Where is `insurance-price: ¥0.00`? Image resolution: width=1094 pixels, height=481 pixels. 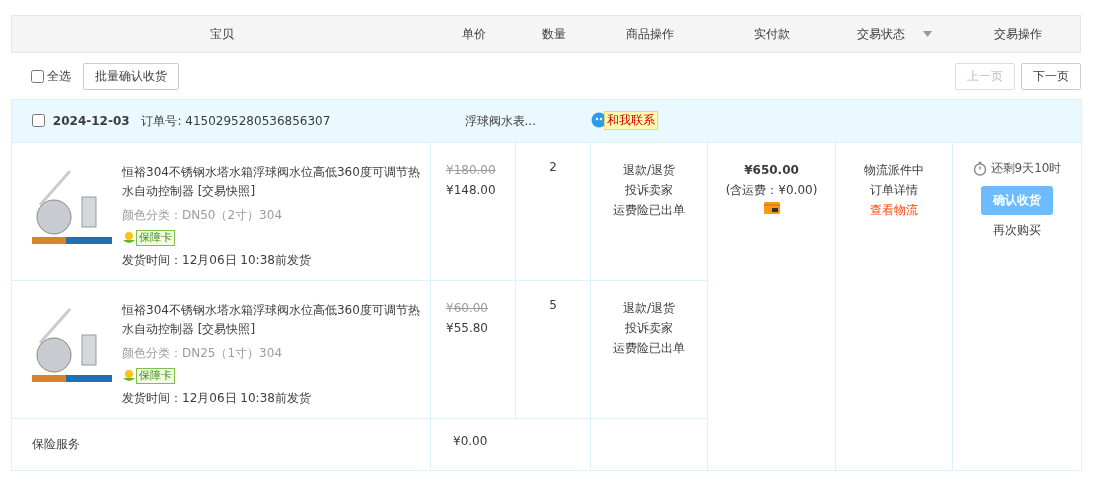 insurance-price: ¥0.00 is located at coordinates (470, 441).